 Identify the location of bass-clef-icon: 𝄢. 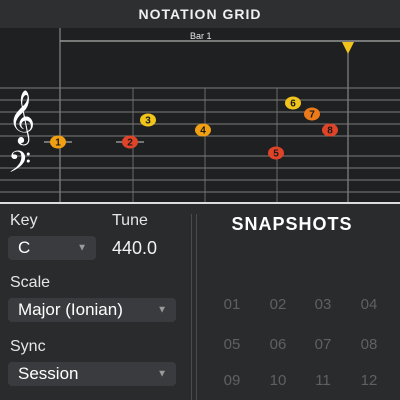
(19, 166).